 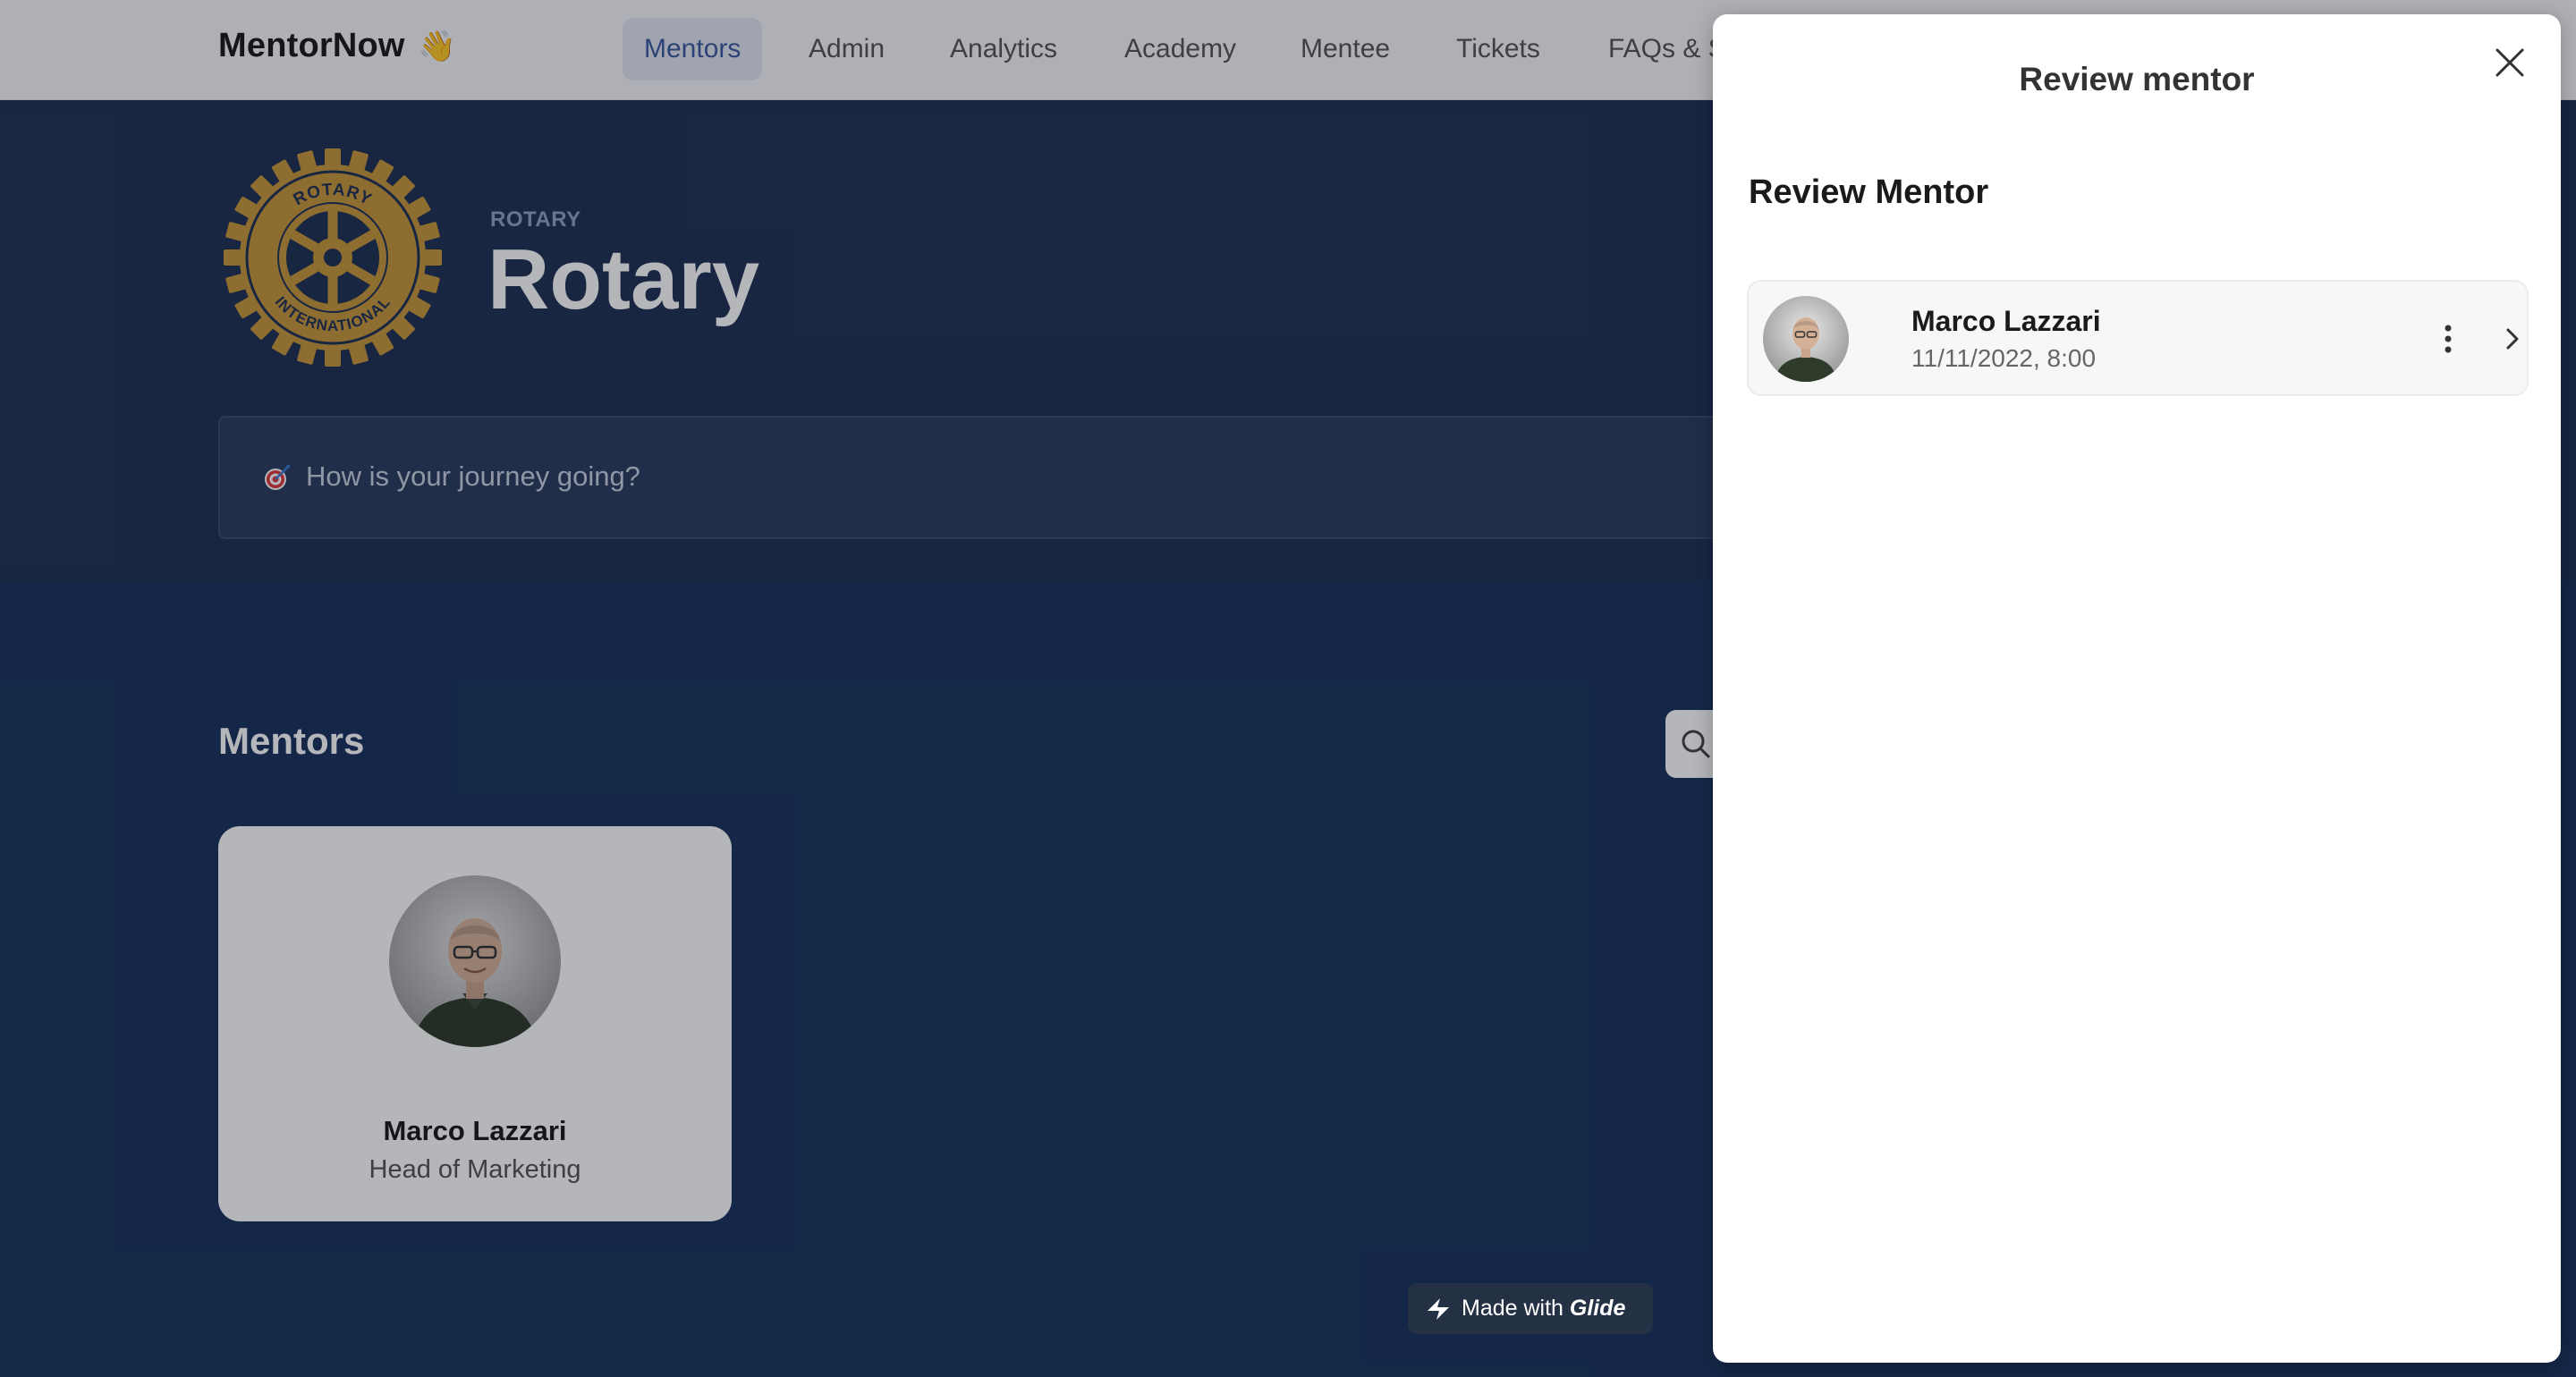 I want to click on panel-heading: Review Mentor, so click(x=1869, y=192).